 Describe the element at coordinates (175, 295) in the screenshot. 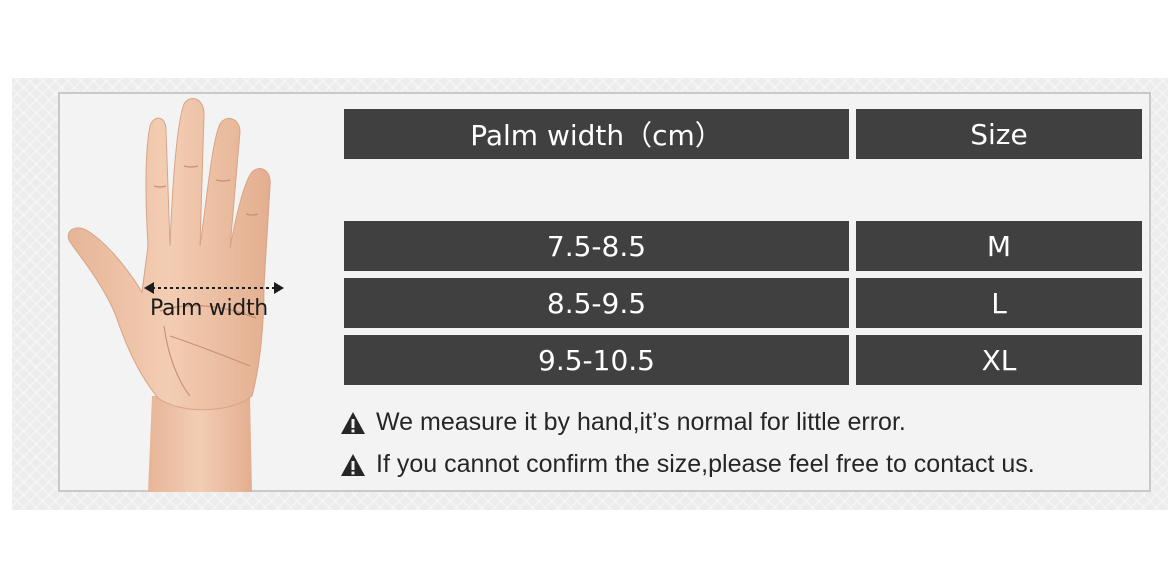

I see `hand-icon` at that location.